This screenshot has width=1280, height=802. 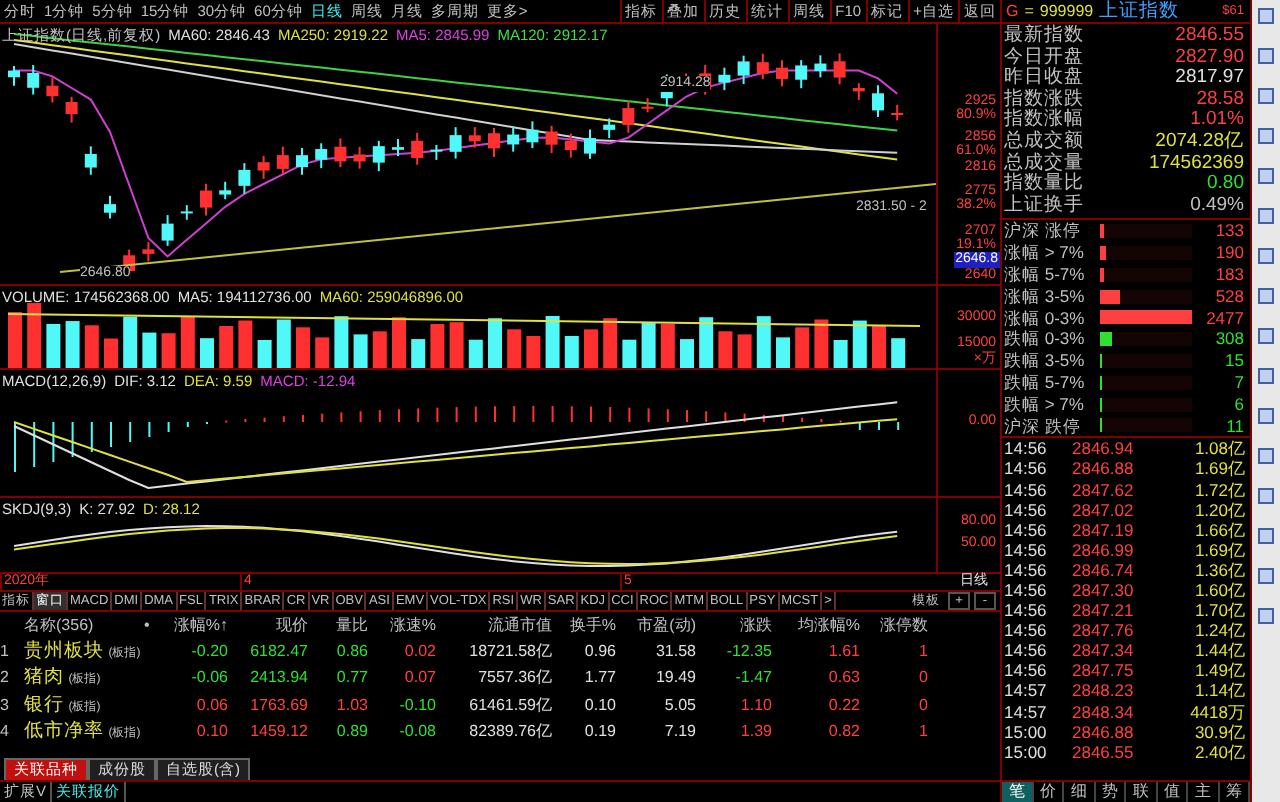 I want to click on stat-value: 2817.97, so click(x=1209, y=79).